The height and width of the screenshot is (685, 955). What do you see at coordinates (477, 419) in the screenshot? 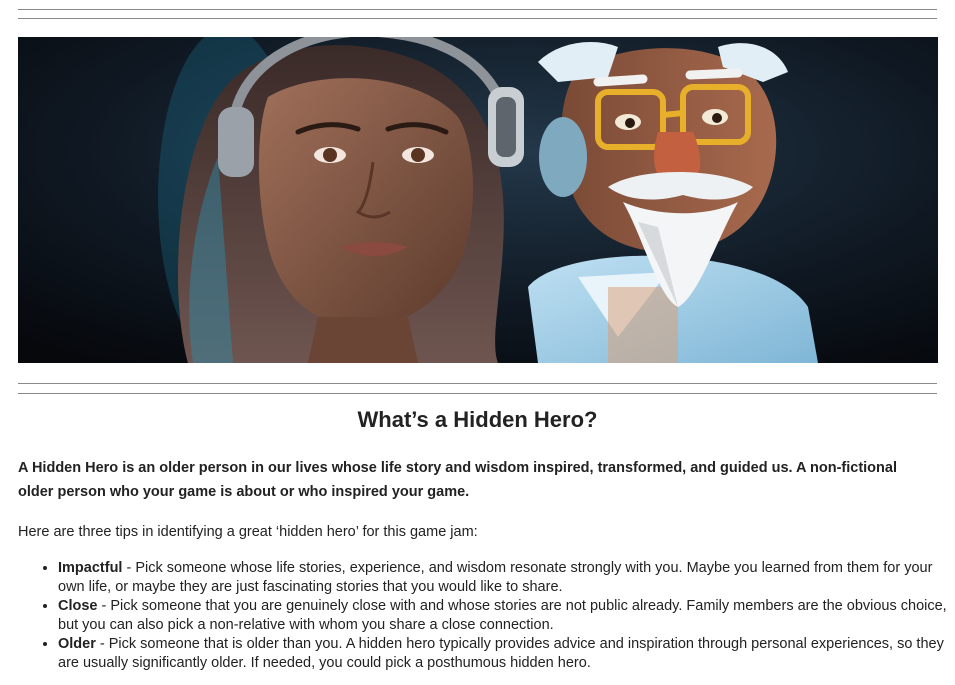
I see `section-title: What’s a Hidden Hero?` at bounding box center [477, 419].